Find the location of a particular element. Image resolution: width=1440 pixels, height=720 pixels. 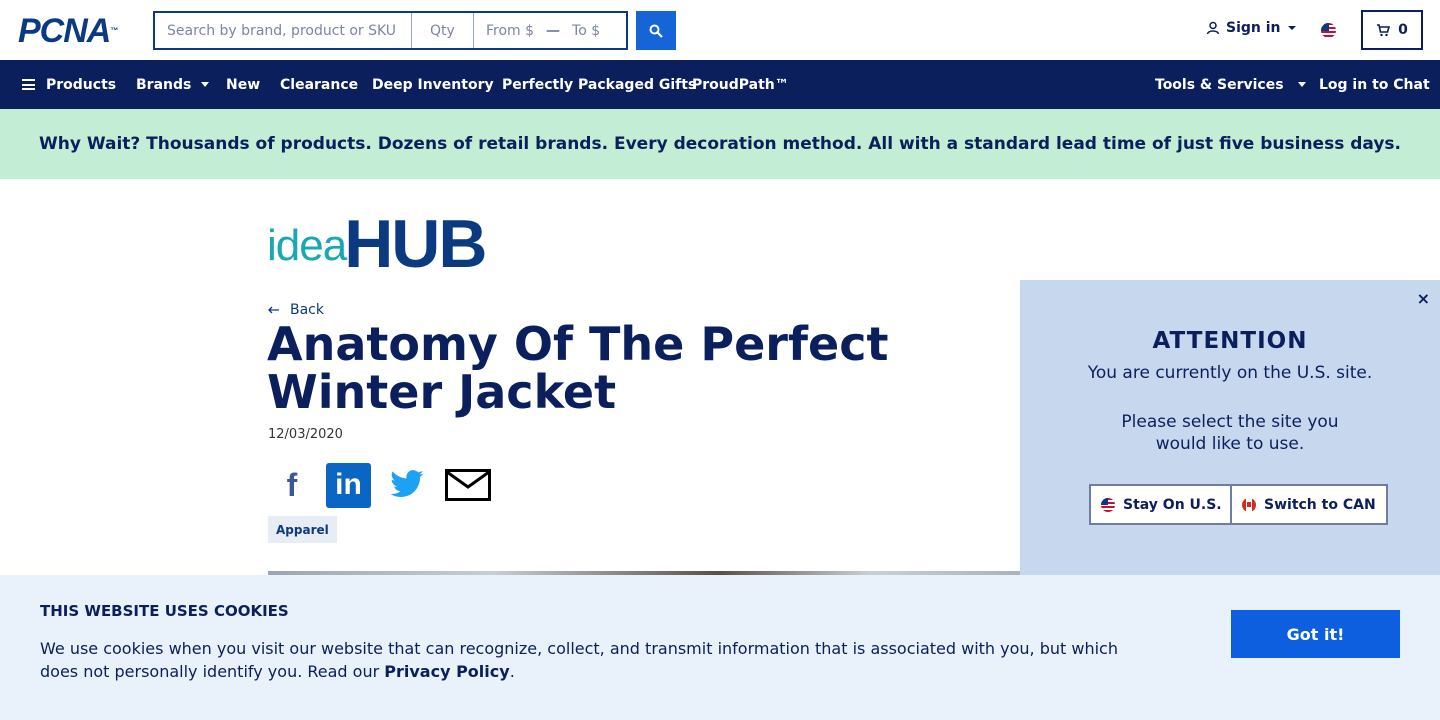

email-icon is located at coordinates (468, 485).